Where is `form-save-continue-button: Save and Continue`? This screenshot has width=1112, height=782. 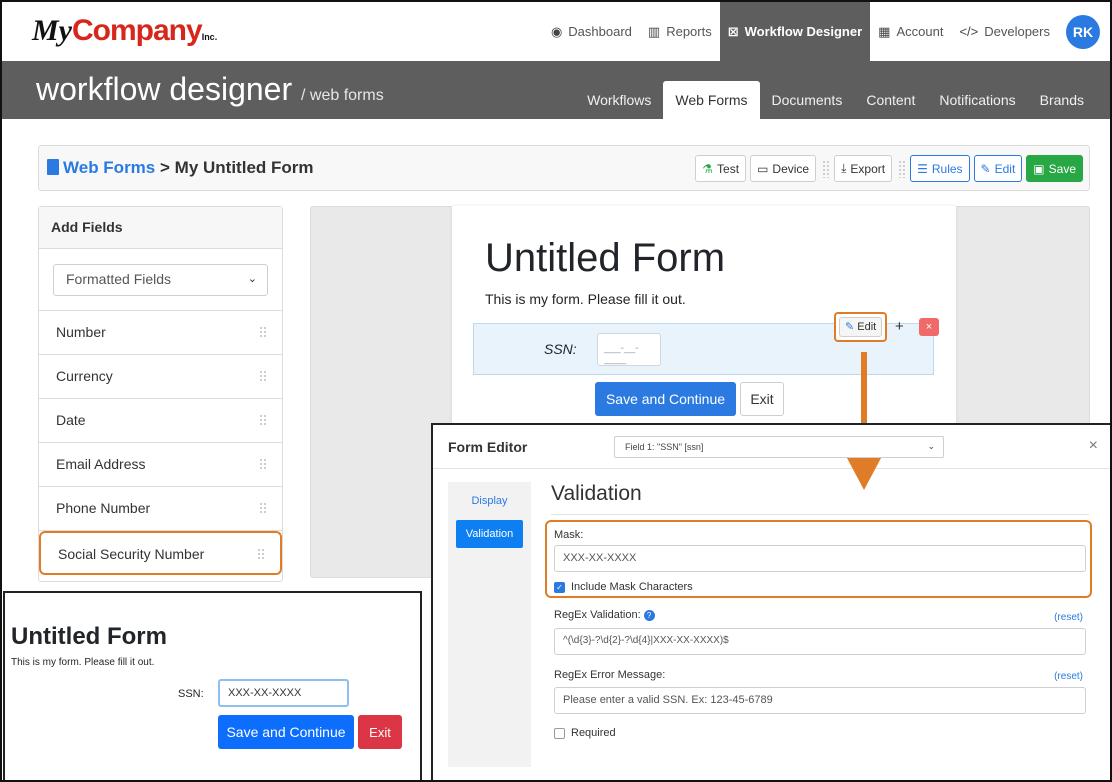
form-save-continue-button: Save and Continue is located at coordinates (665, 399).